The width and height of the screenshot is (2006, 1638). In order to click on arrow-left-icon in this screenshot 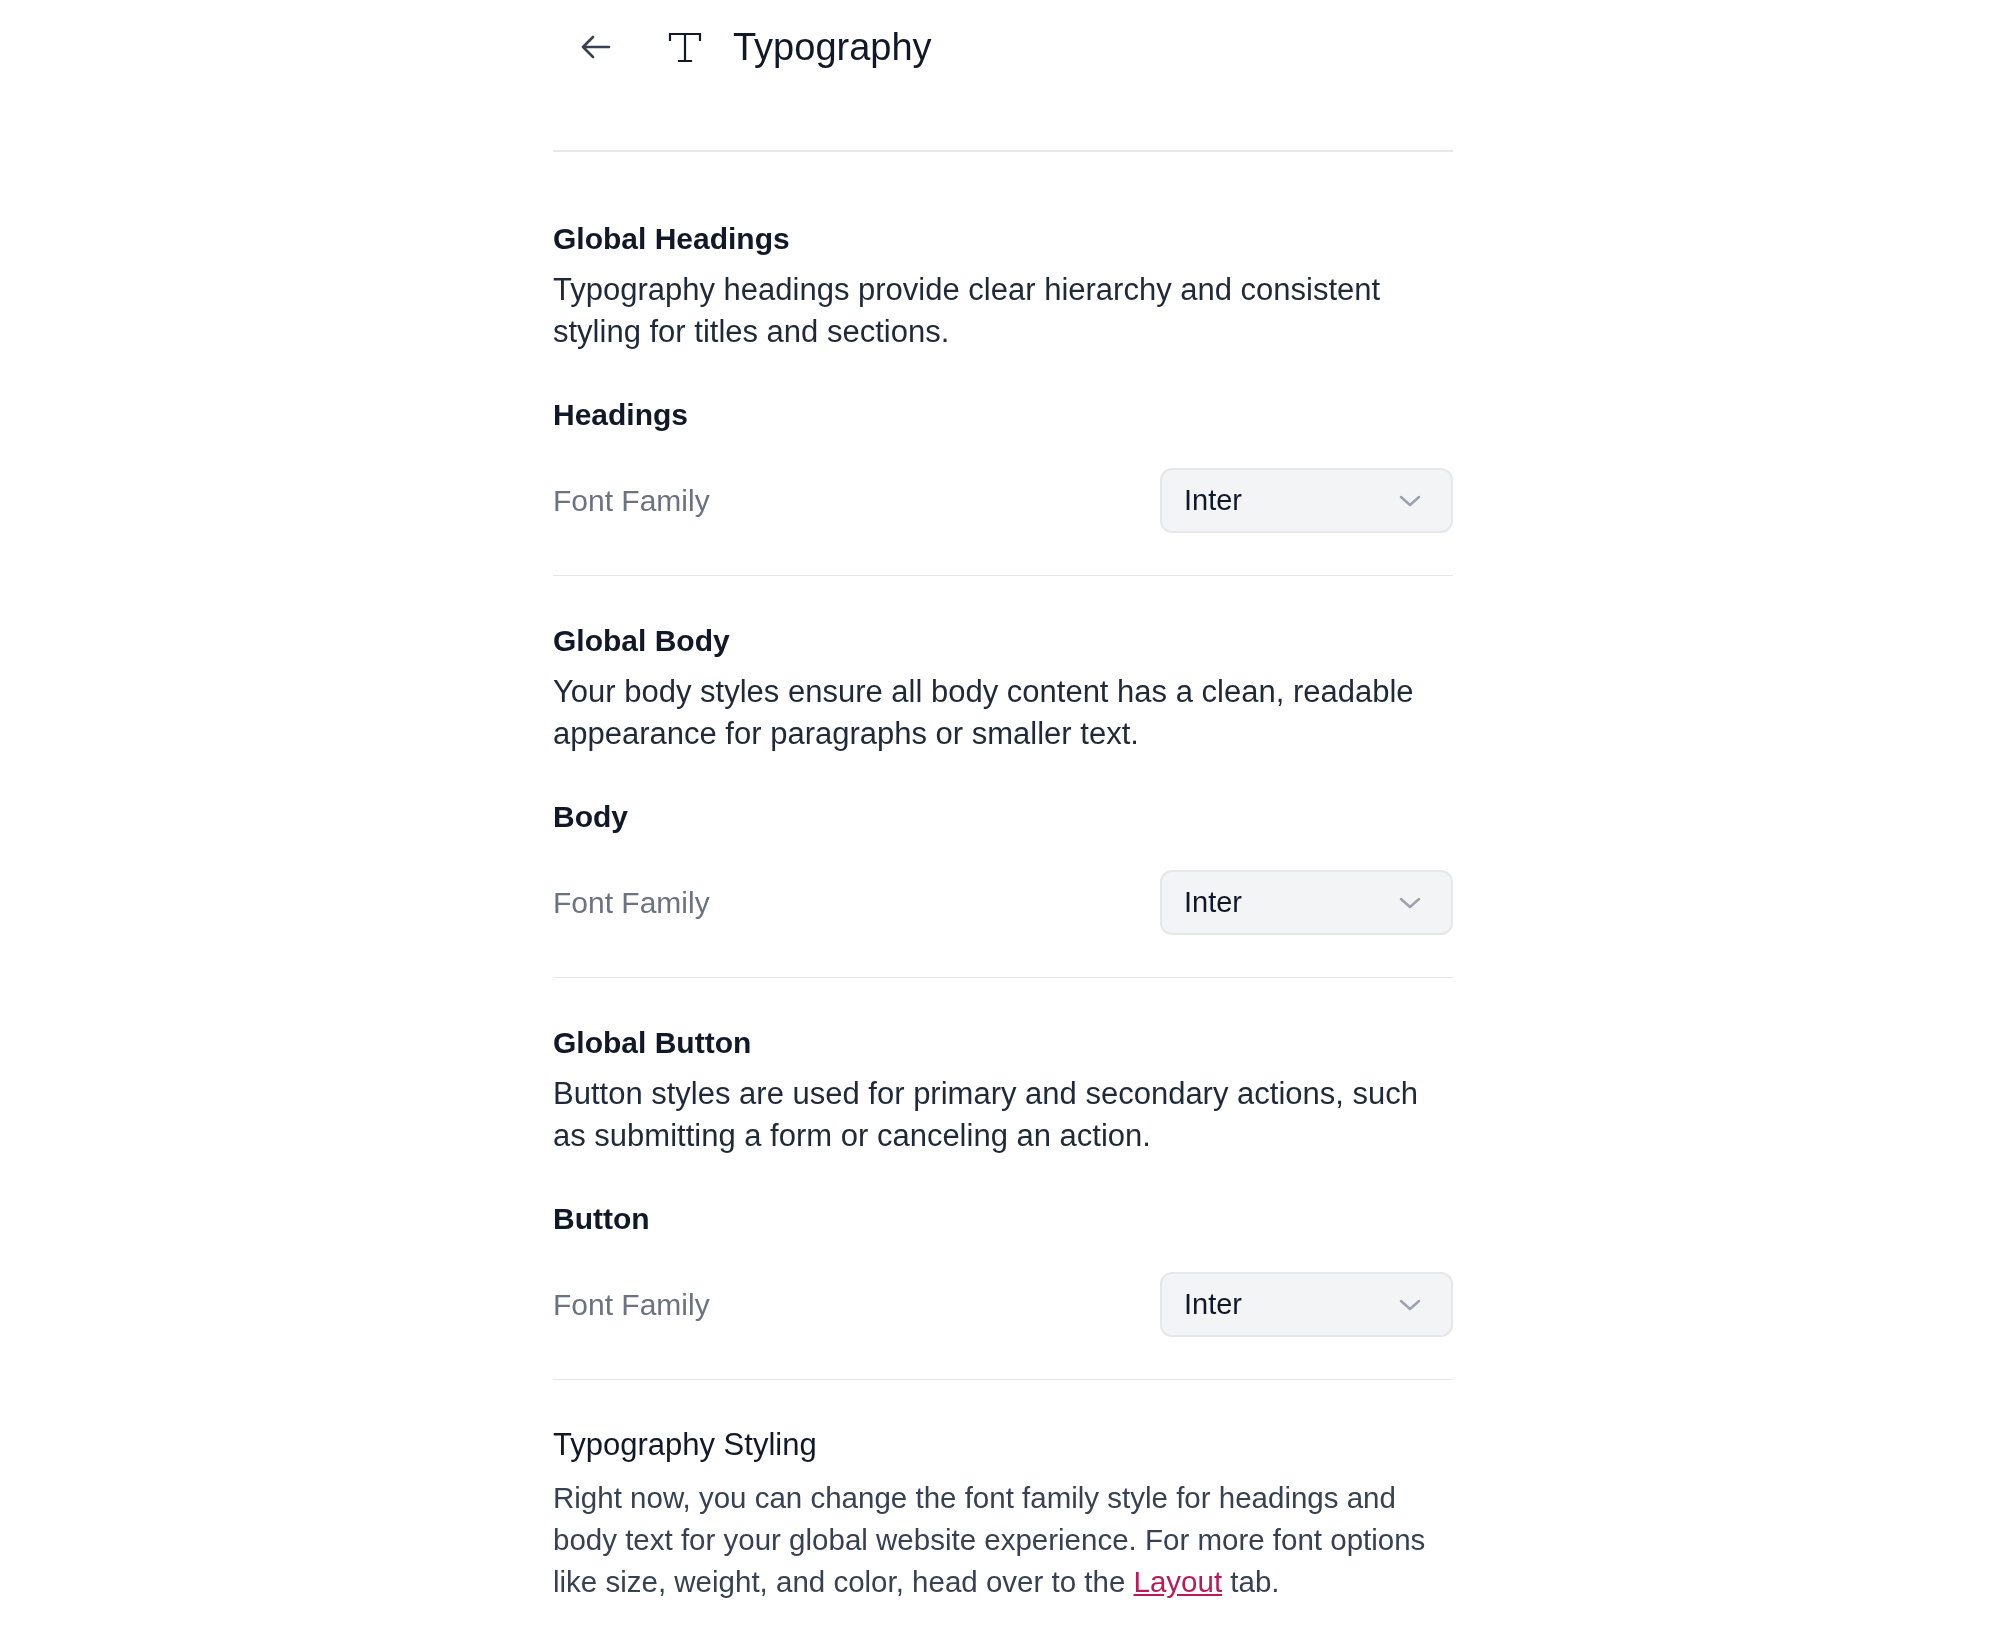, I will do `click(596, 47)`.